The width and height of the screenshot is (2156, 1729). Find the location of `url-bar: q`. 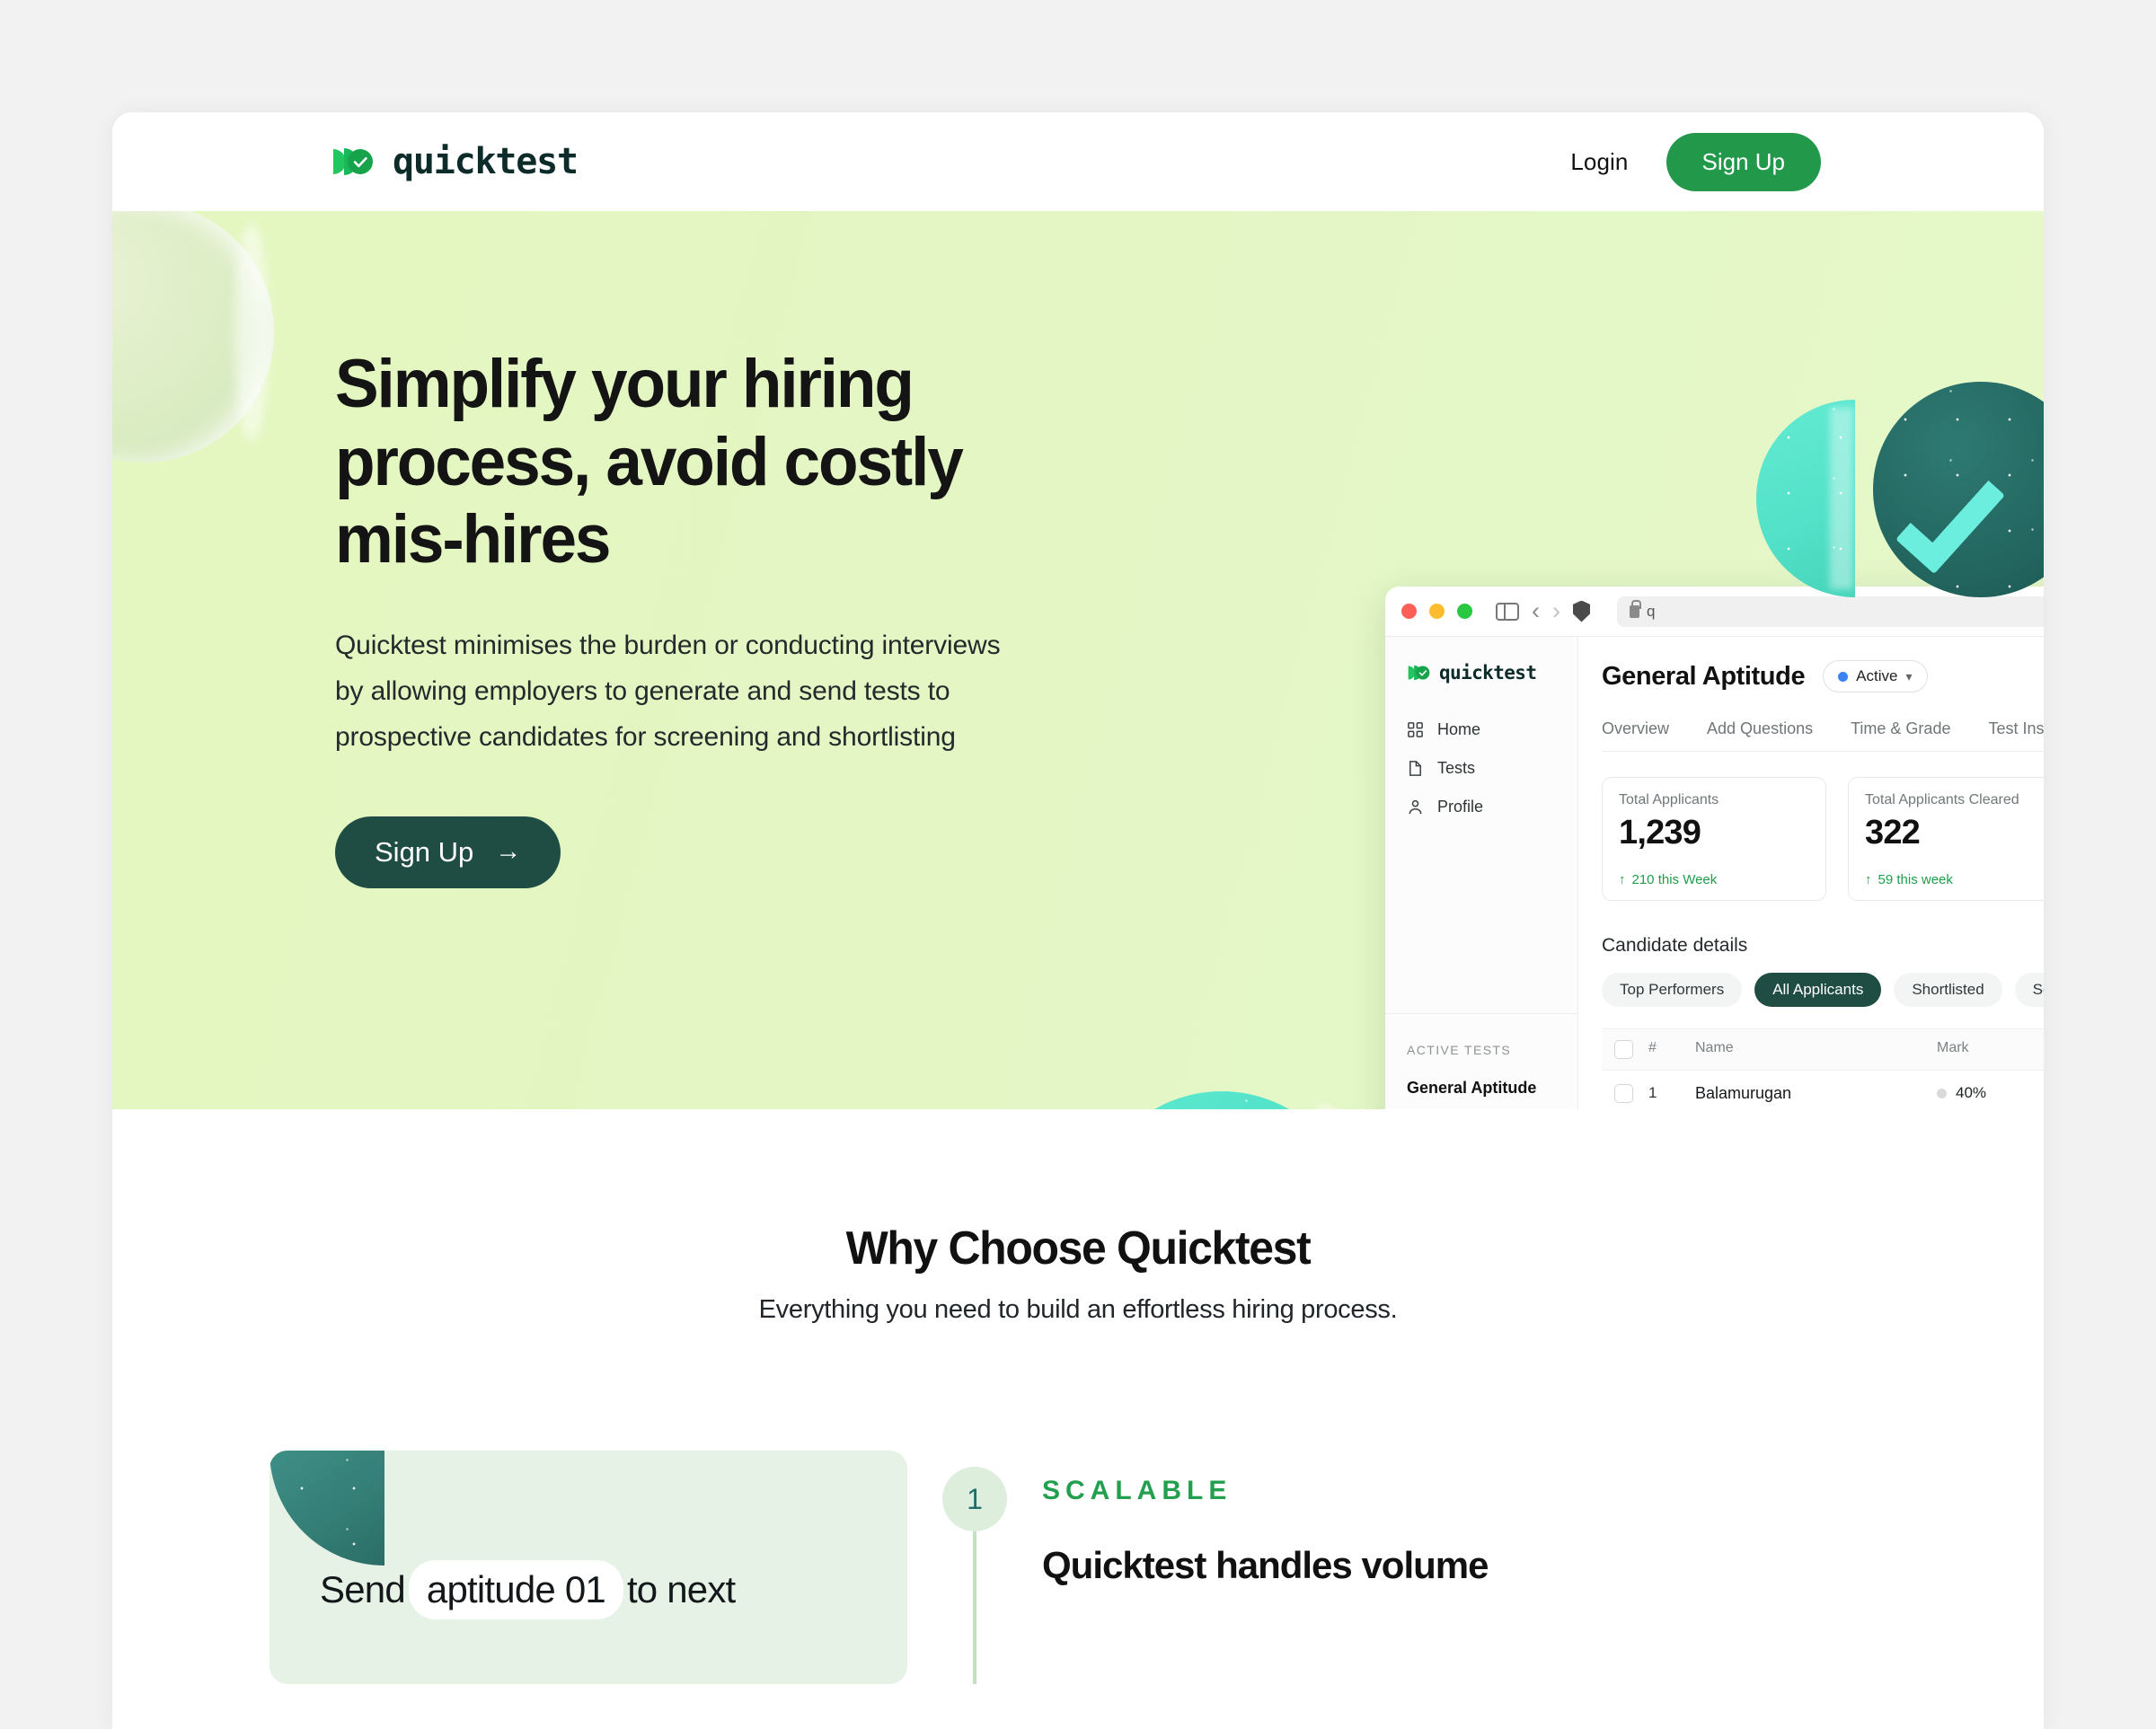

url-bar: q is located at coordinates (1831, 611).